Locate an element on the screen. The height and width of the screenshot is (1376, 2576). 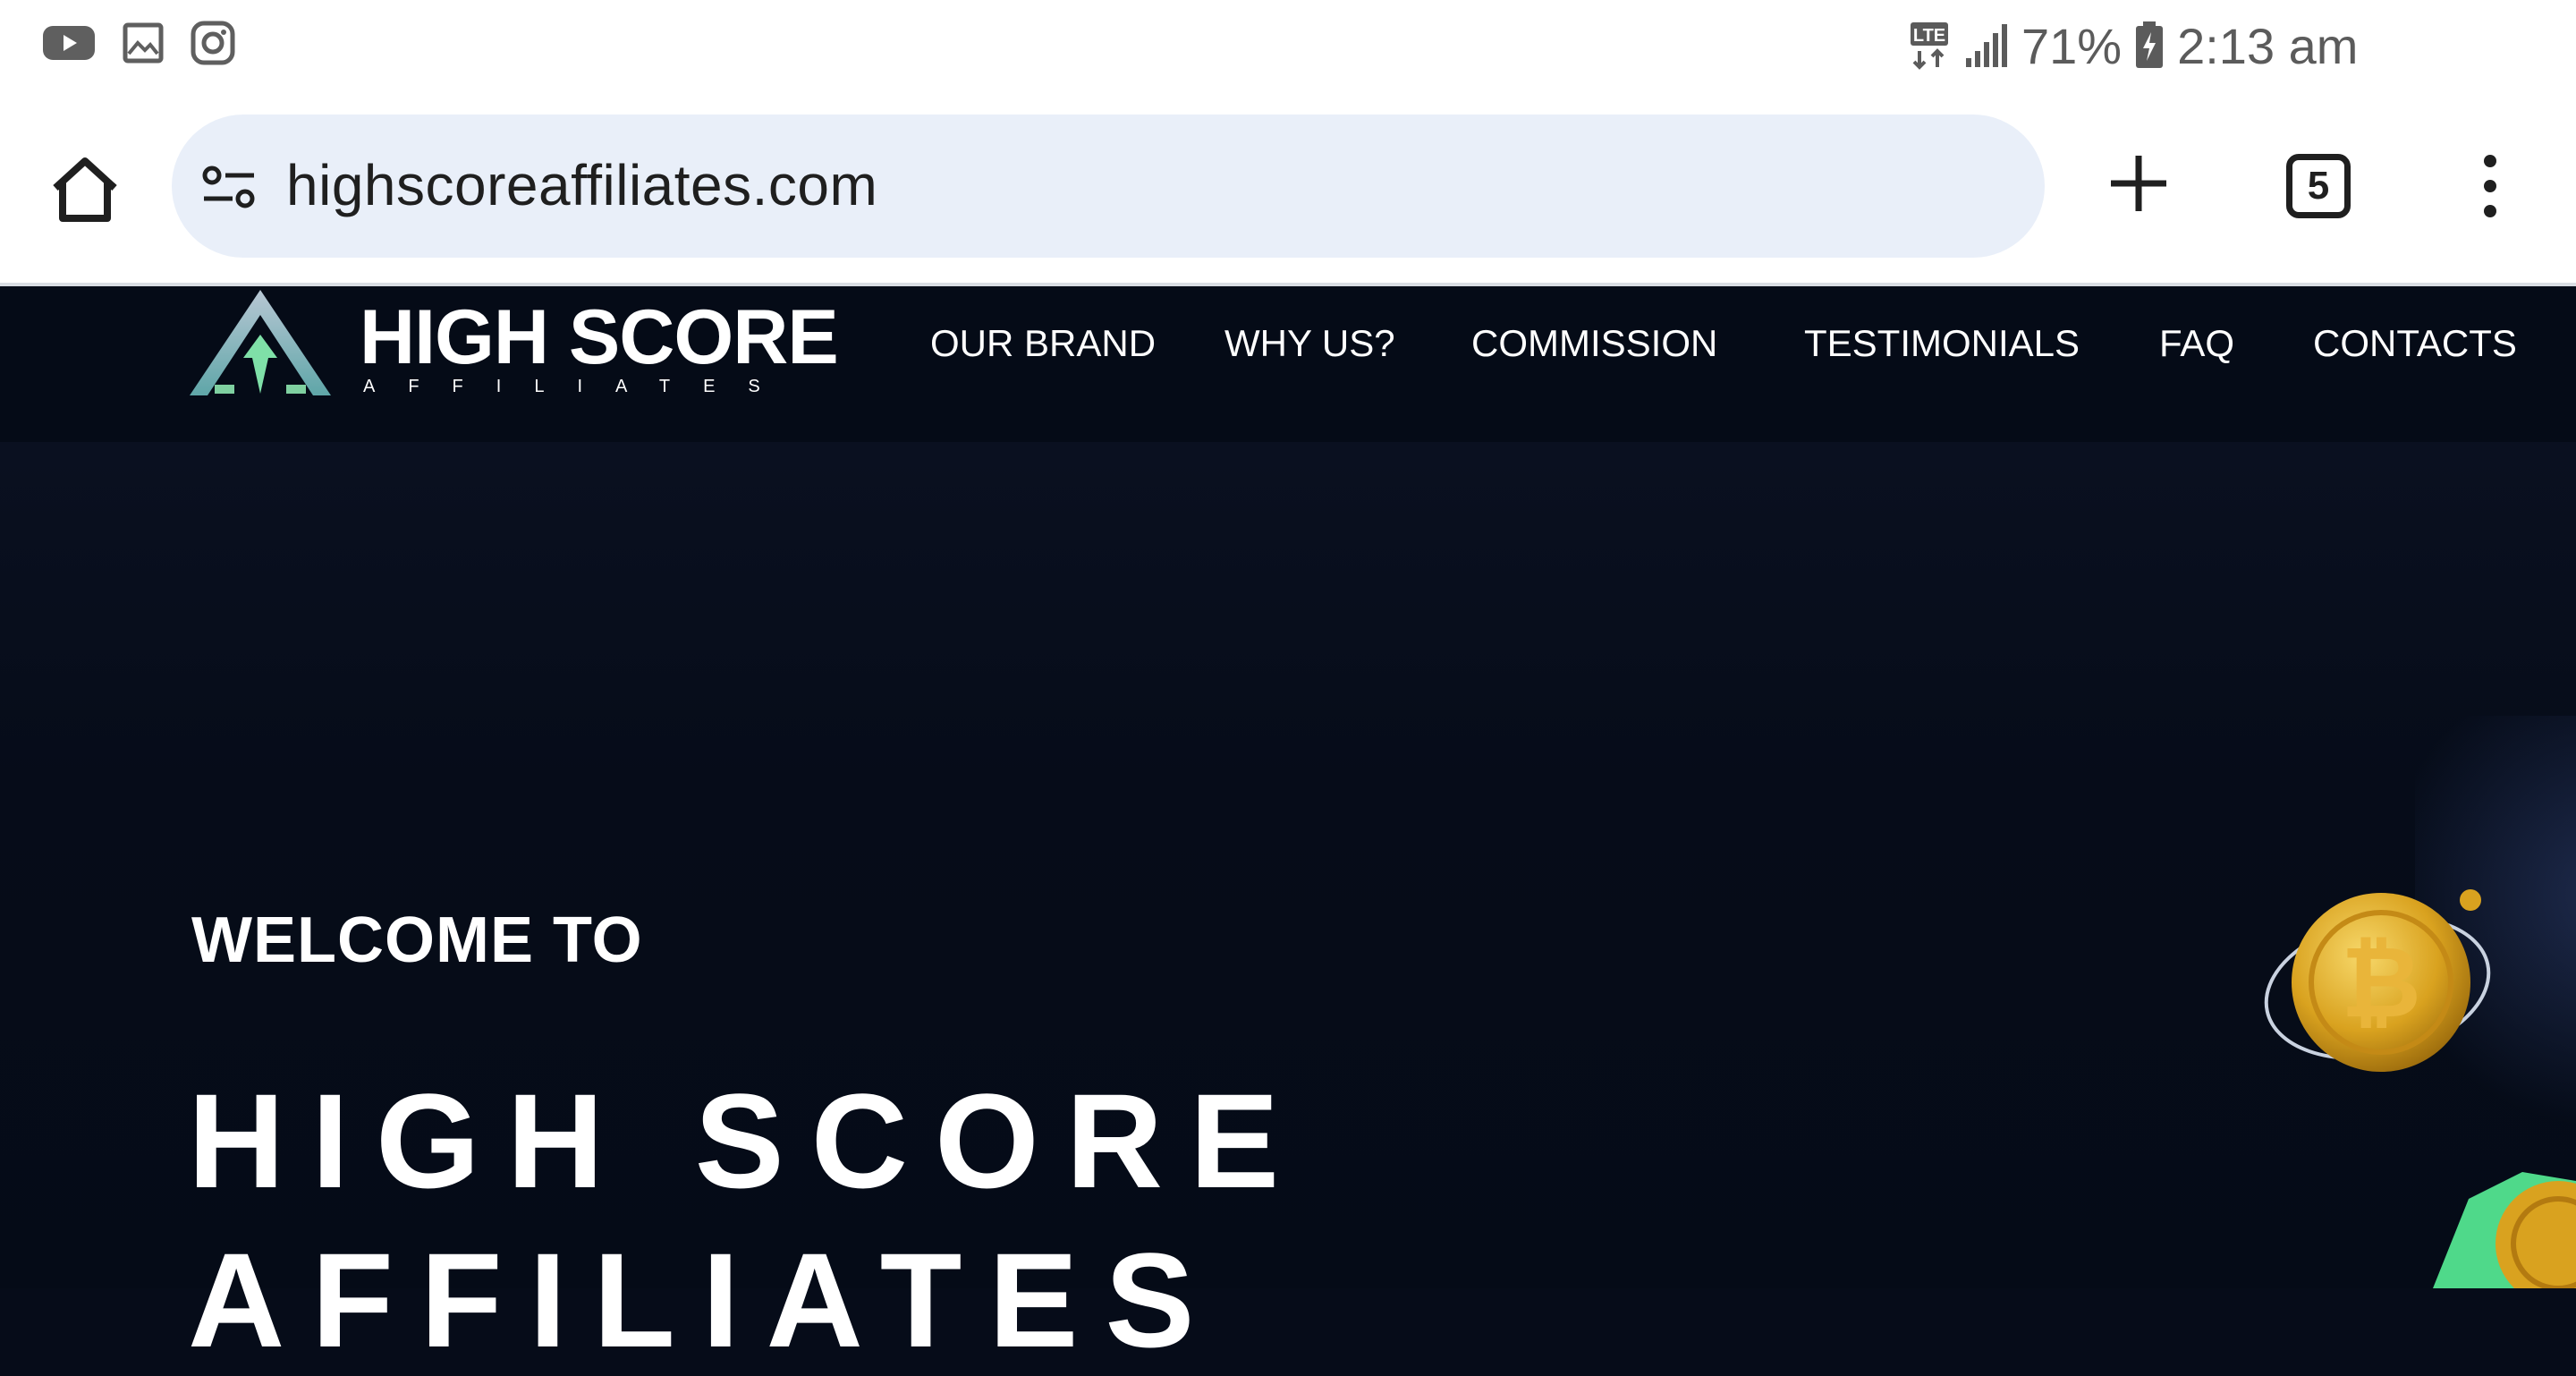
signal-icon is located at coordinates (1986, 46).